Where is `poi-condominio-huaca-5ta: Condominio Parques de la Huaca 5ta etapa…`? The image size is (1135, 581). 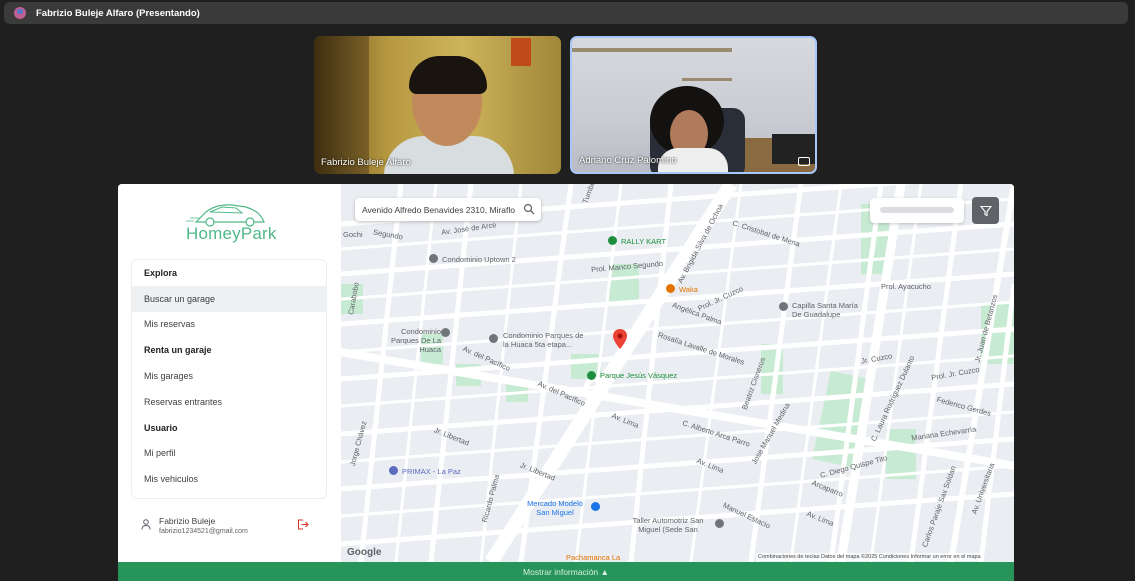
poi-condominio-huaca-5ta: Condominio Parques de la Huaca 5ta etapa… is located at coordinates (545, 340).